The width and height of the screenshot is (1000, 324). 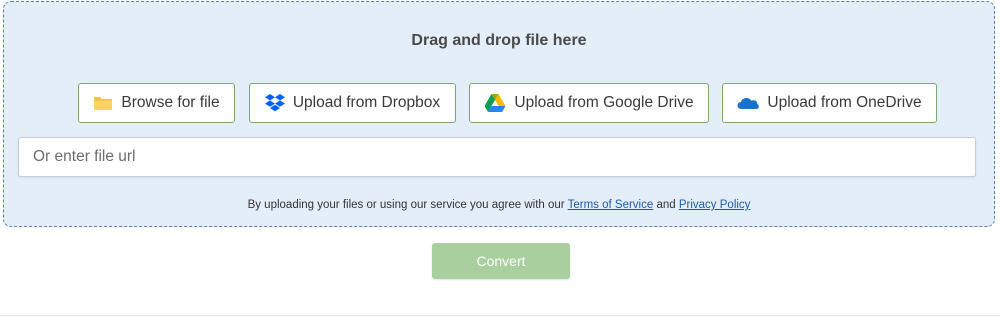 What do you see at coordinates (497, 157) in the screenshot?
I see `file-url-input` at bounding box center [497, 157].